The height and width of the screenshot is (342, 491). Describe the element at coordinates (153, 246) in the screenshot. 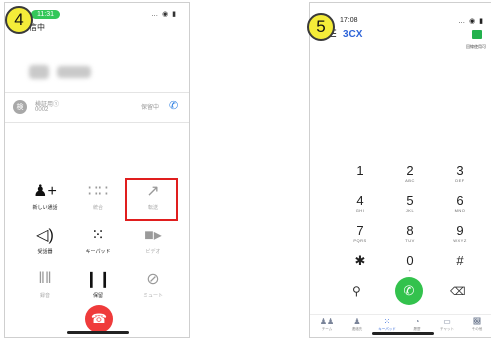

I see `action-video: ■▸ ビデオ` at that location.